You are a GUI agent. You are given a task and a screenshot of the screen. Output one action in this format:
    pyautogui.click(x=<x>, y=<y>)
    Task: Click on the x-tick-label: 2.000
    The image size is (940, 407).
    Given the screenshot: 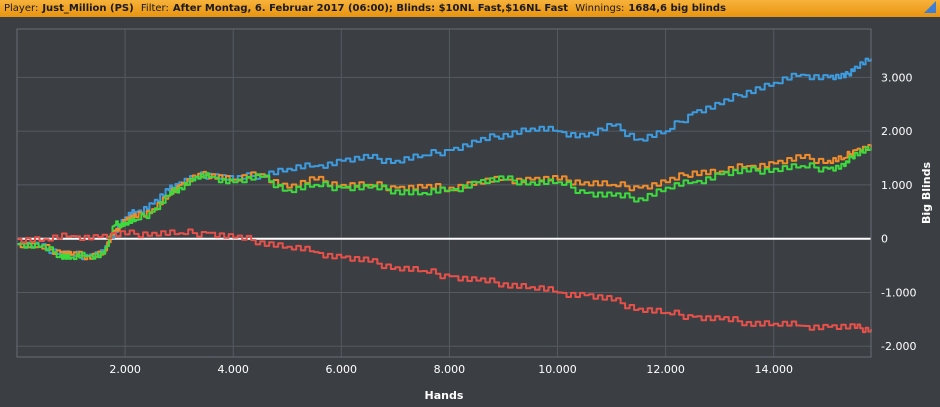 What is the action you would take?
    pyautogui.click(x=125, y=369)
    